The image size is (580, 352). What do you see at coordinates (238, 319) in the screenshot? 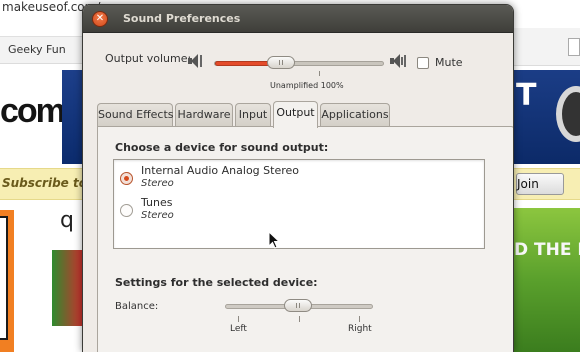
I see `balance-left-tick` at bounding box center [238, 319].